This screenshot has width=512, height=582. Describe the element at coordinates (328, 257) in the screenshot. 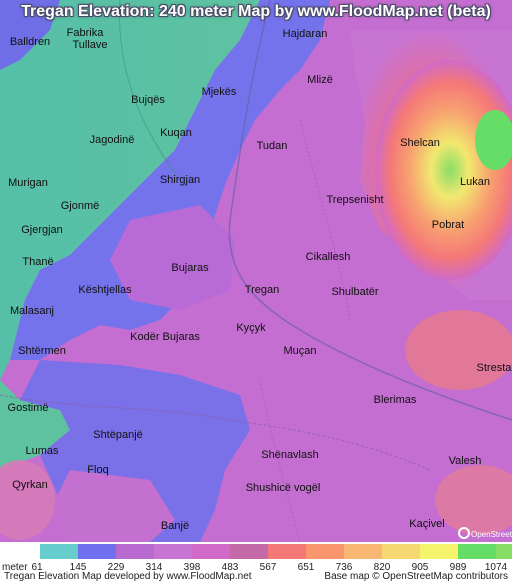

I see `place-label: Cikallesh` at that location.